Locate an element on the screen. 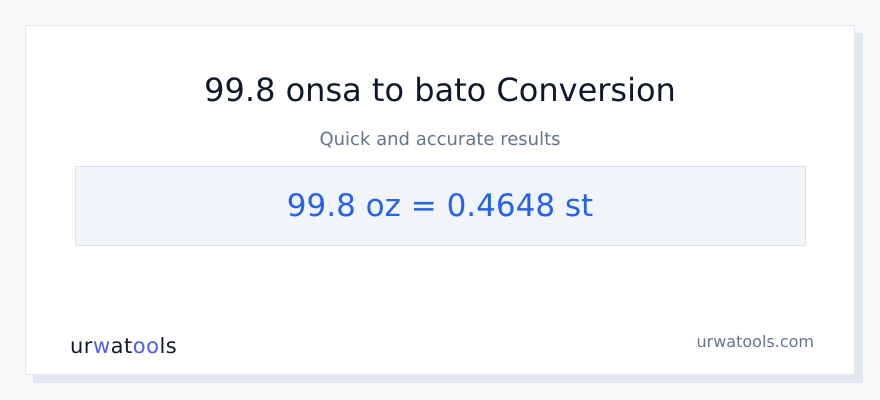 The width and height of the screenshot is (880, 400). title: 99.8 onsa to bato Conversion is located at coordinates (440, 90).